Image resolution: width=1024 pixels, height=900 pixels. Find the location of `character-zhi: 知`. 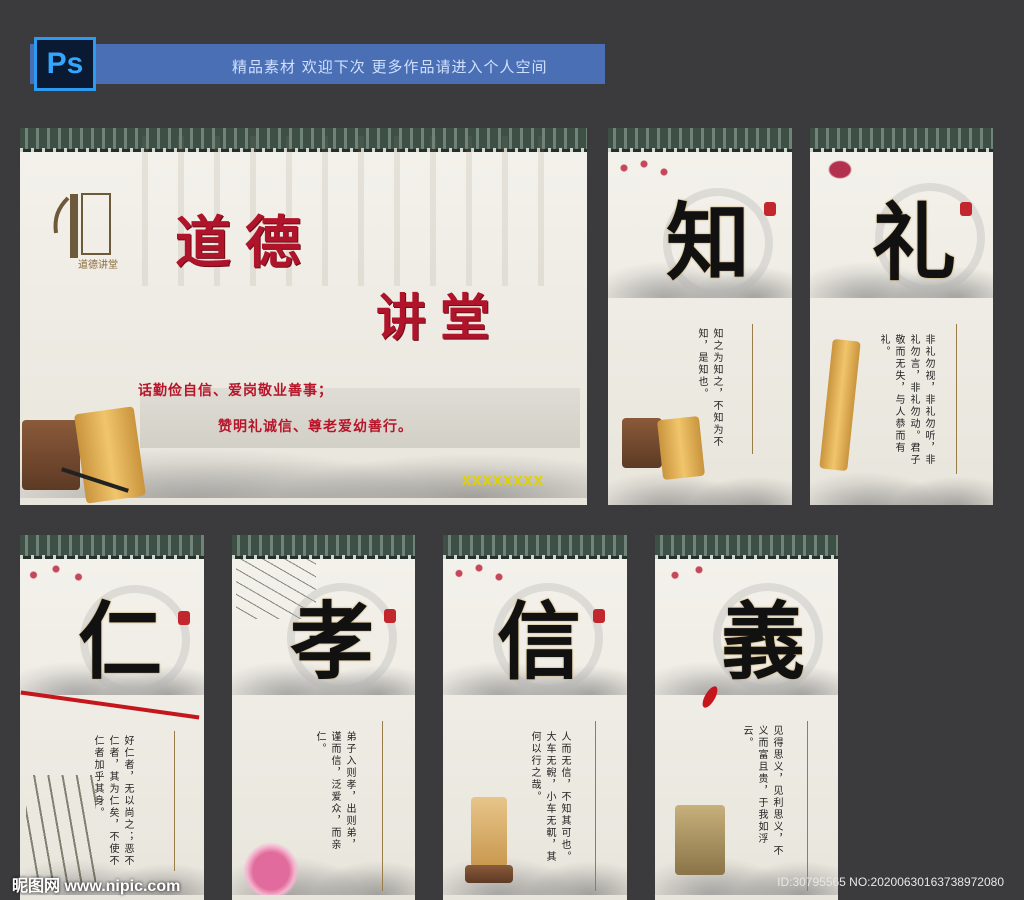

character-zhi: 知 is located at coordinates (707, 242).